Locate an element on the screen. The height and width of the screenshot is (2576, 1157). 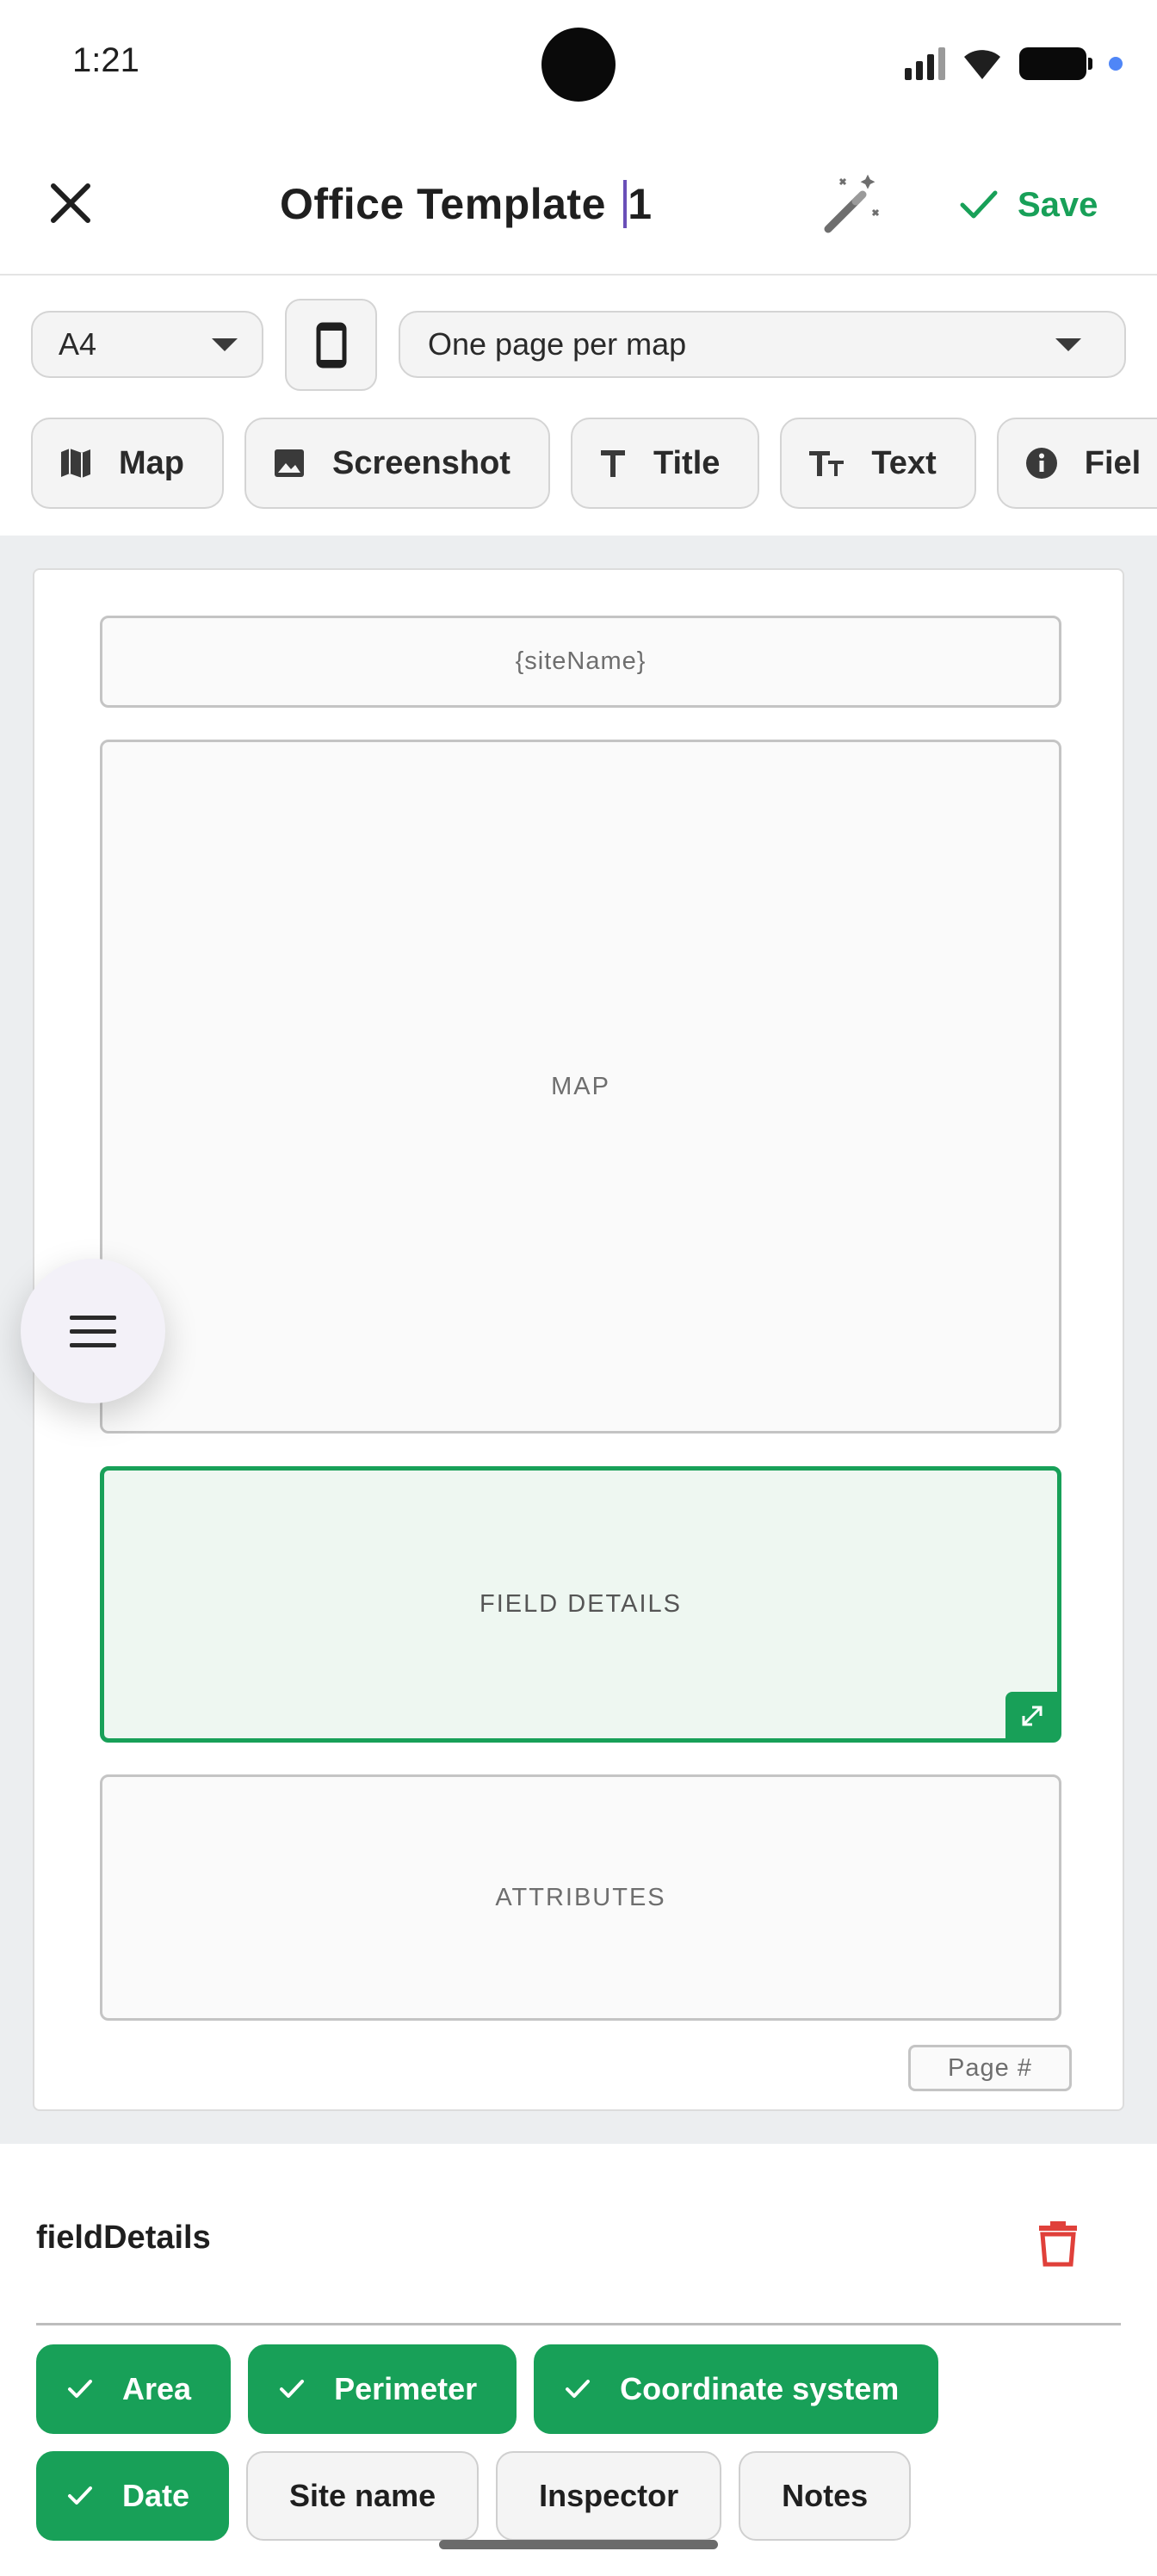
option-label: Area is located at coordinates (157, 2388).